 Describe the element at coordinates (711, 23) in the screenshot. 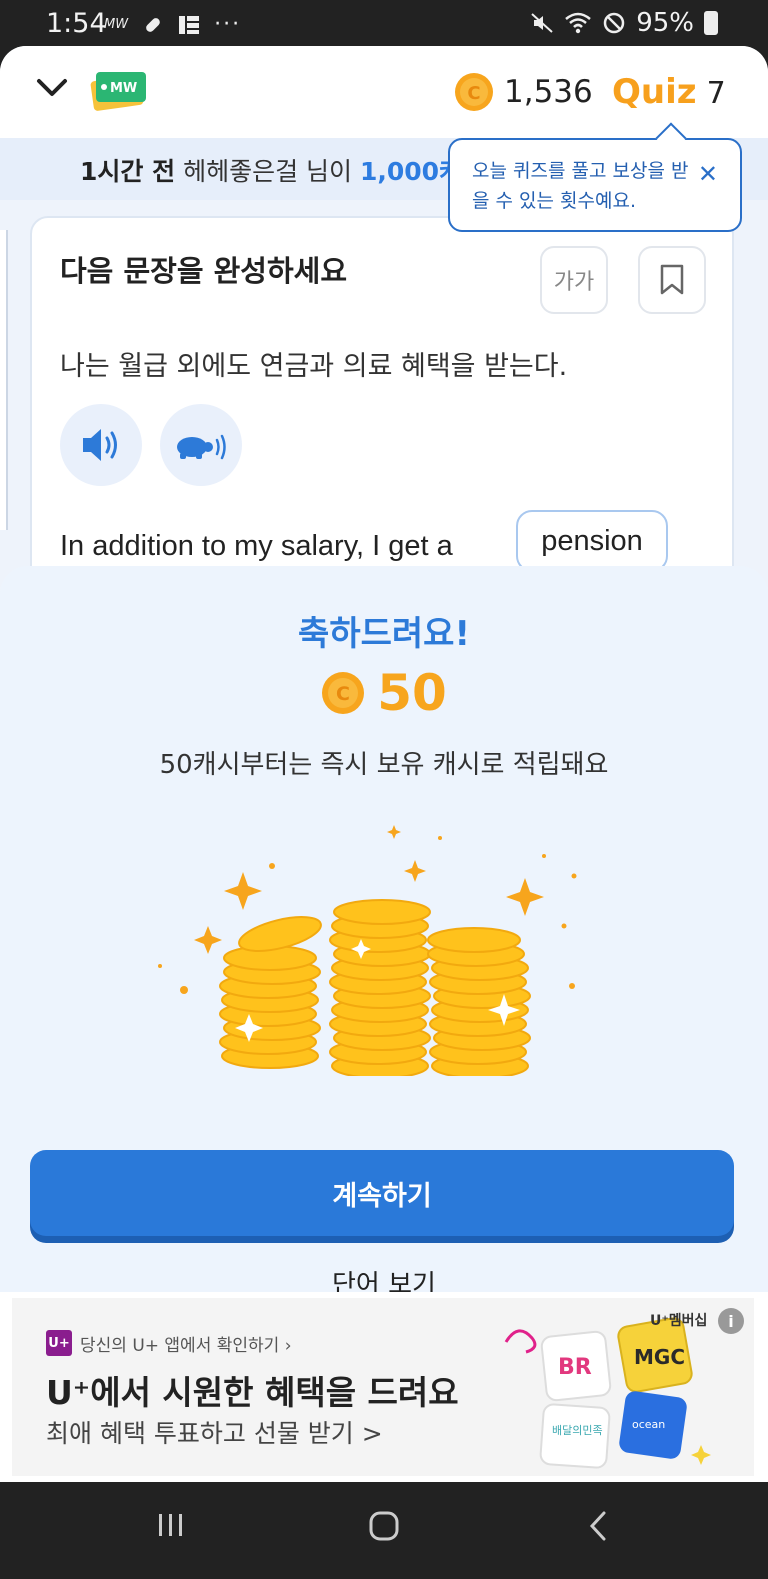

I see `battery-icon` at that location.